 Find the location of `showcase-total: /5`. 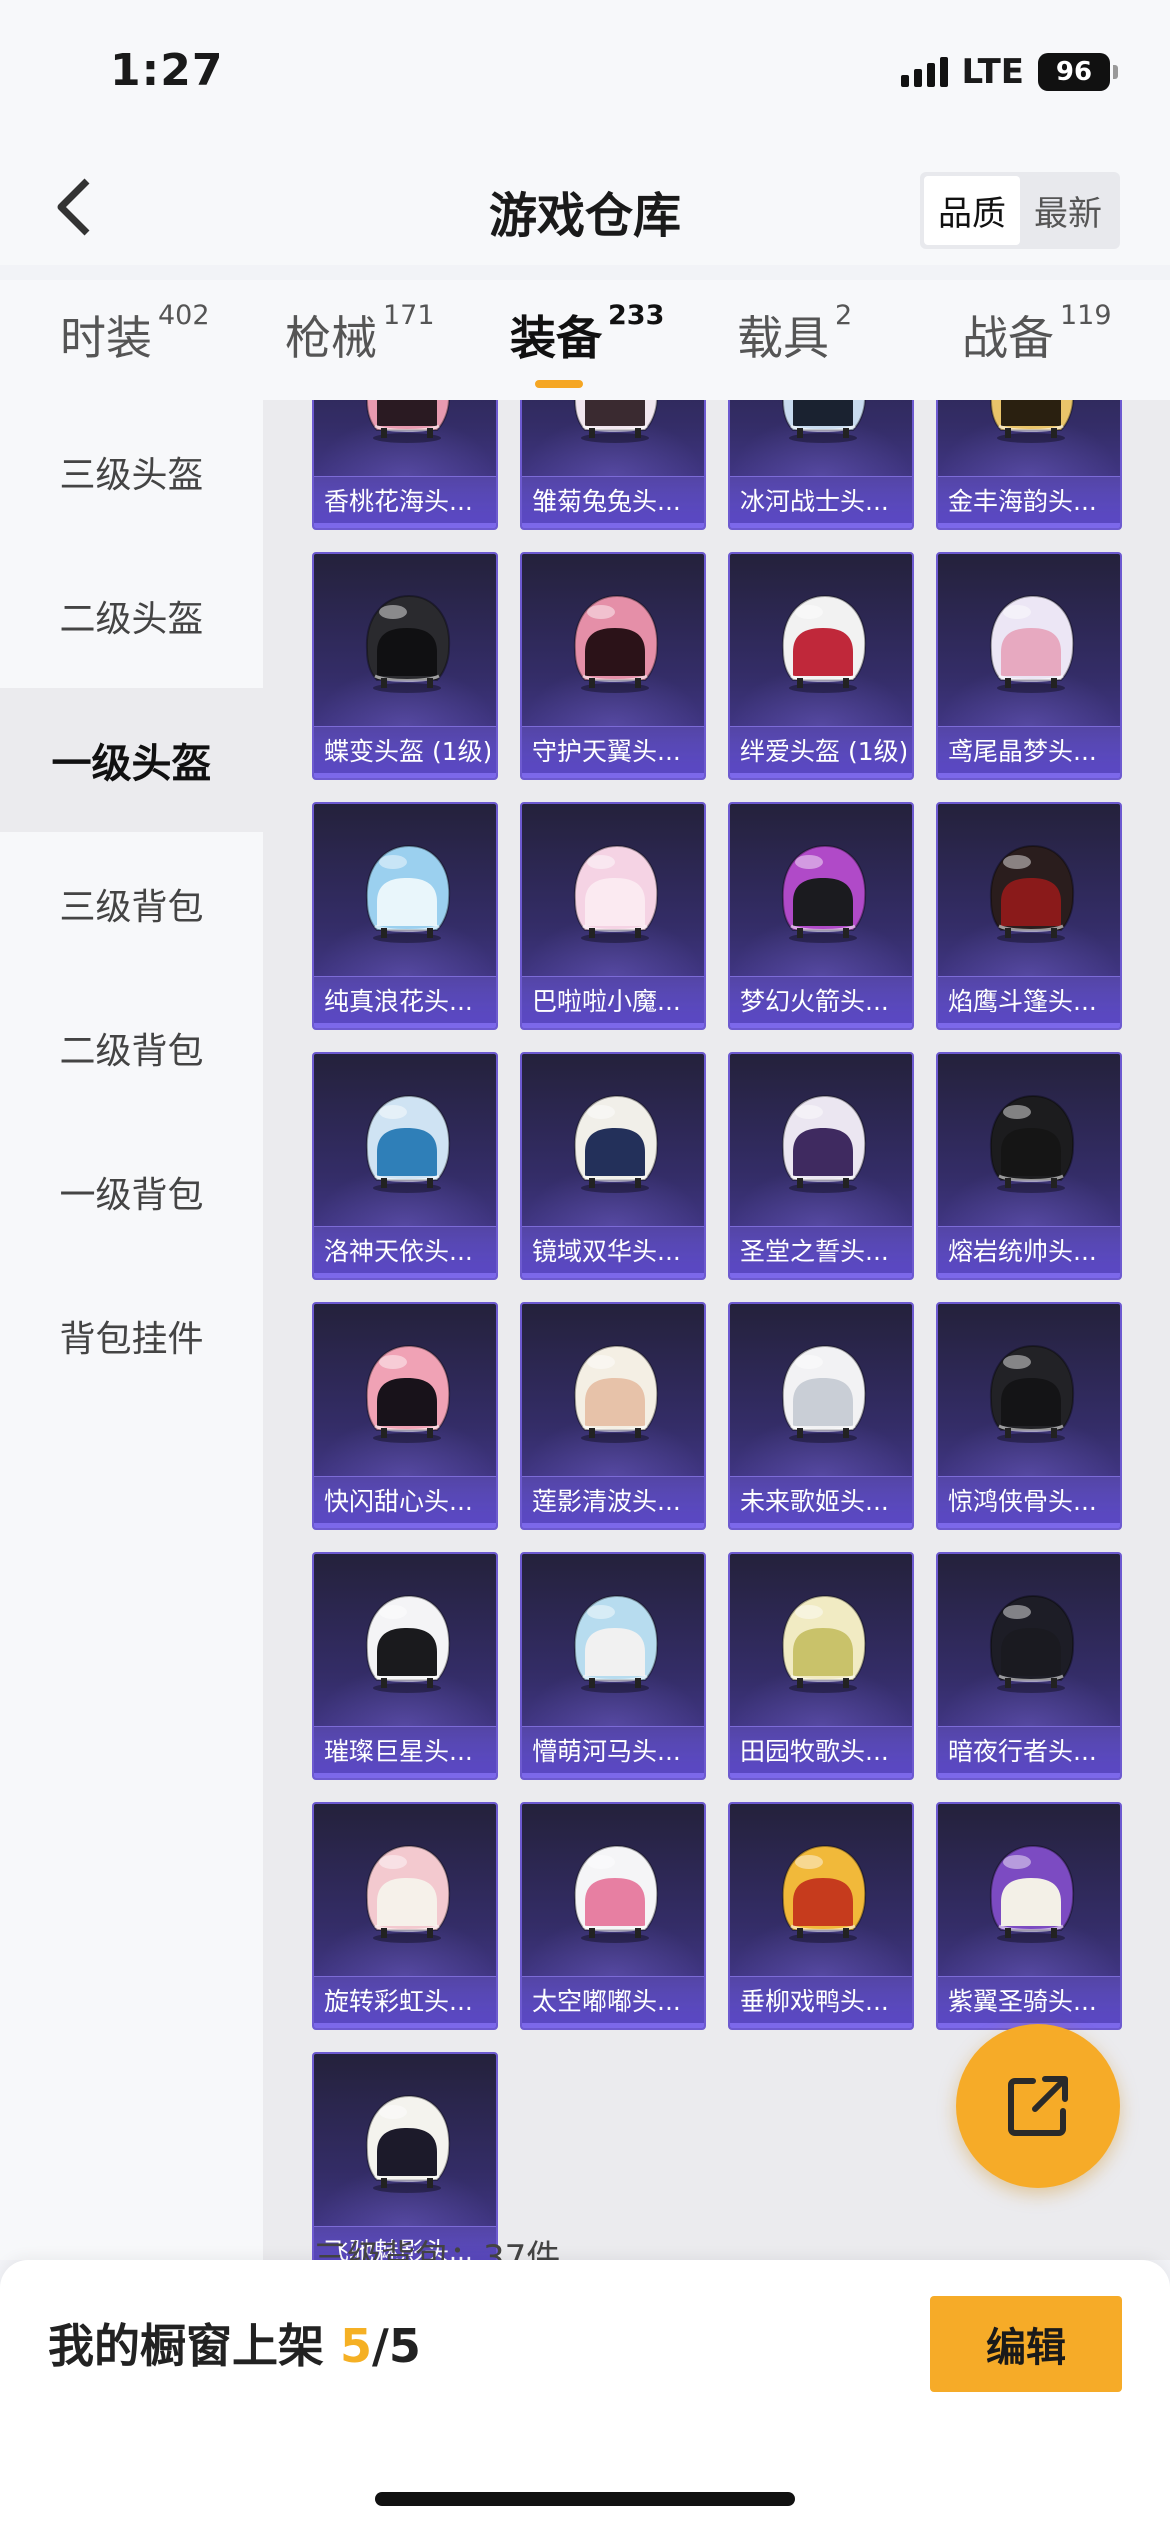

showcase-total: /5 is located at coordinates (396, 2346).